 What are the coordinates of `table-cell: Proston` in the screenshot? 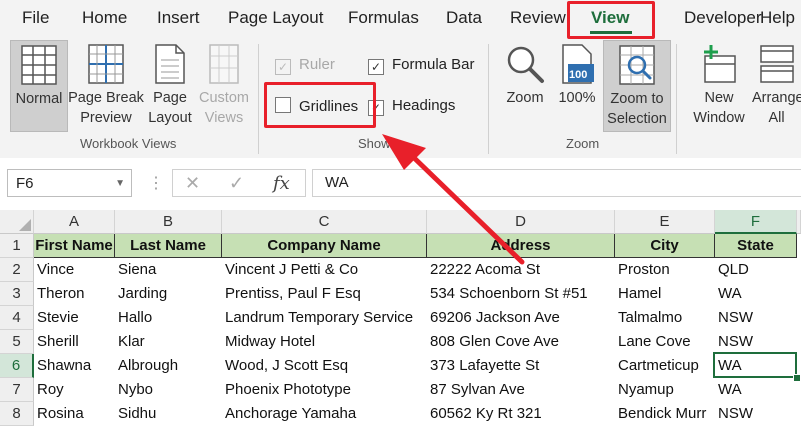 It's located at (665, 270).